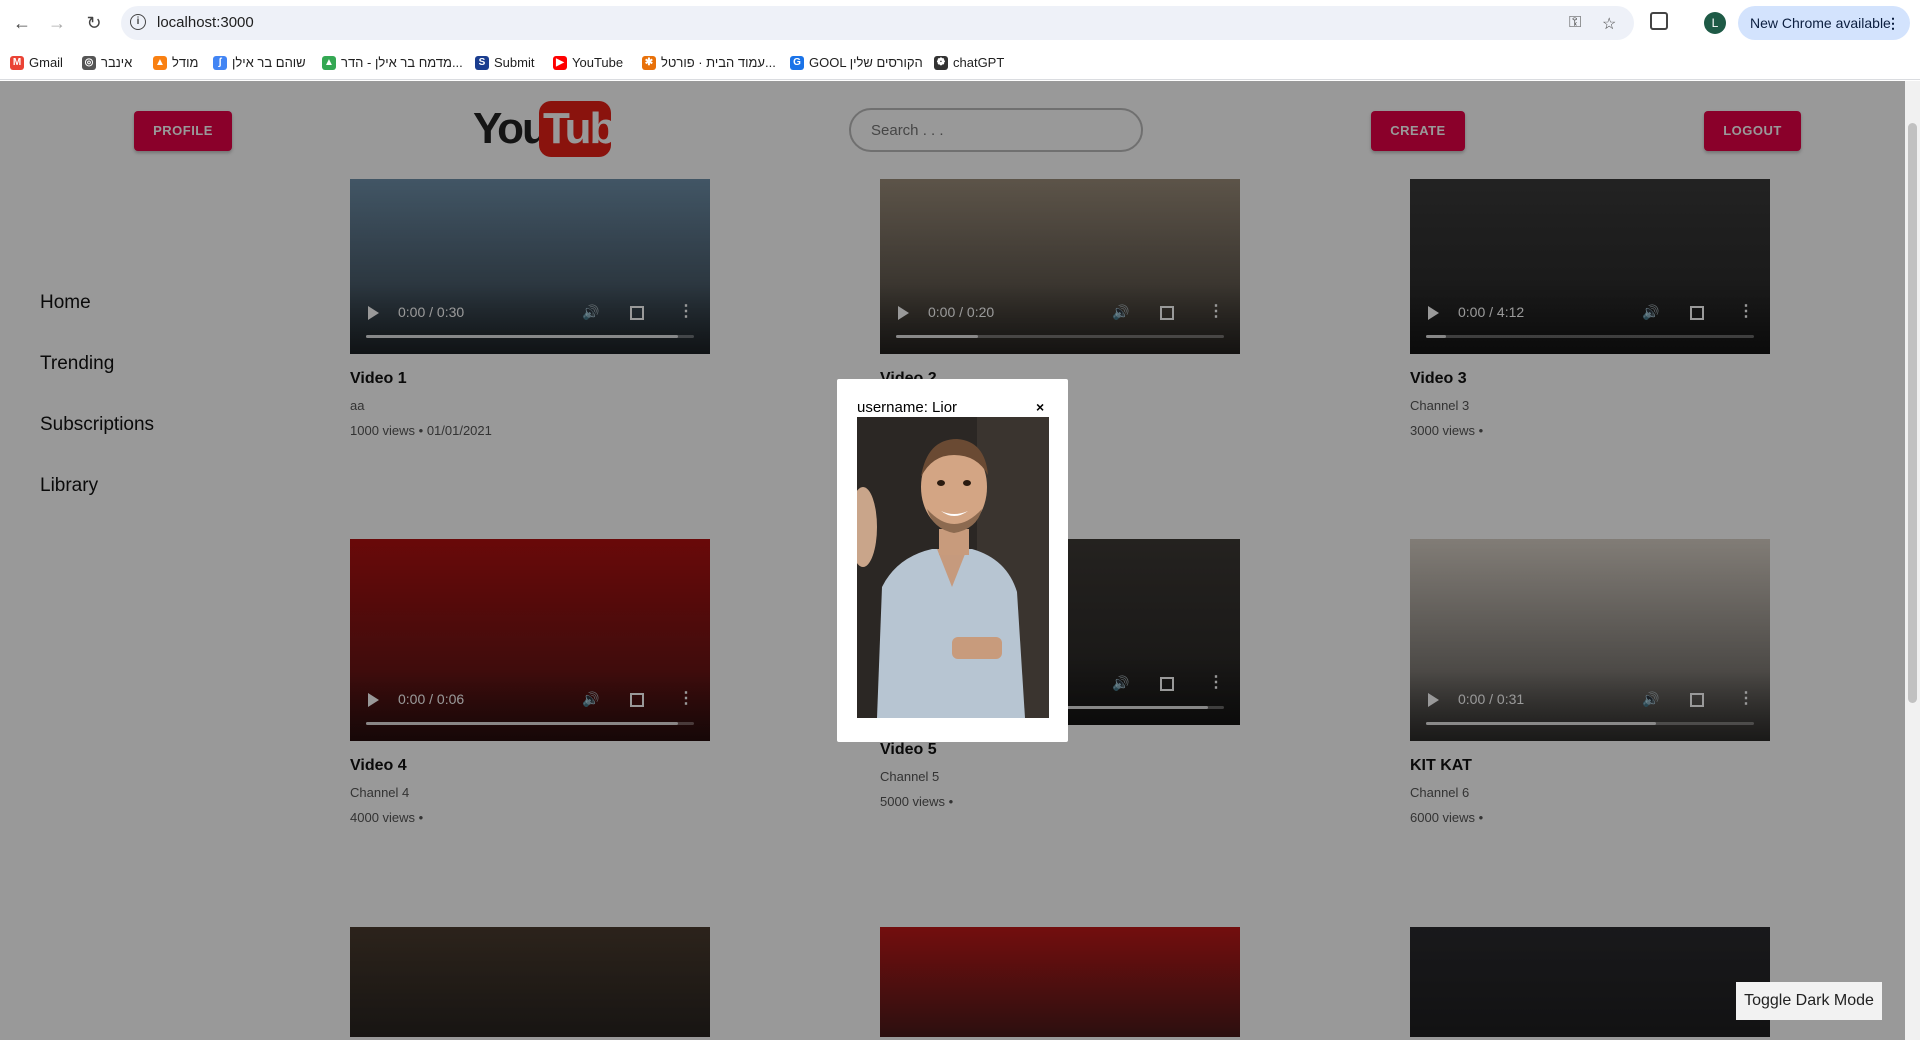 The width and height of the screenshot is (1920, 1040). What do you see at coordinates (160, 62) in the screenshot?
I see `moodle-icon: ▲` at bounding box center [160, 62].